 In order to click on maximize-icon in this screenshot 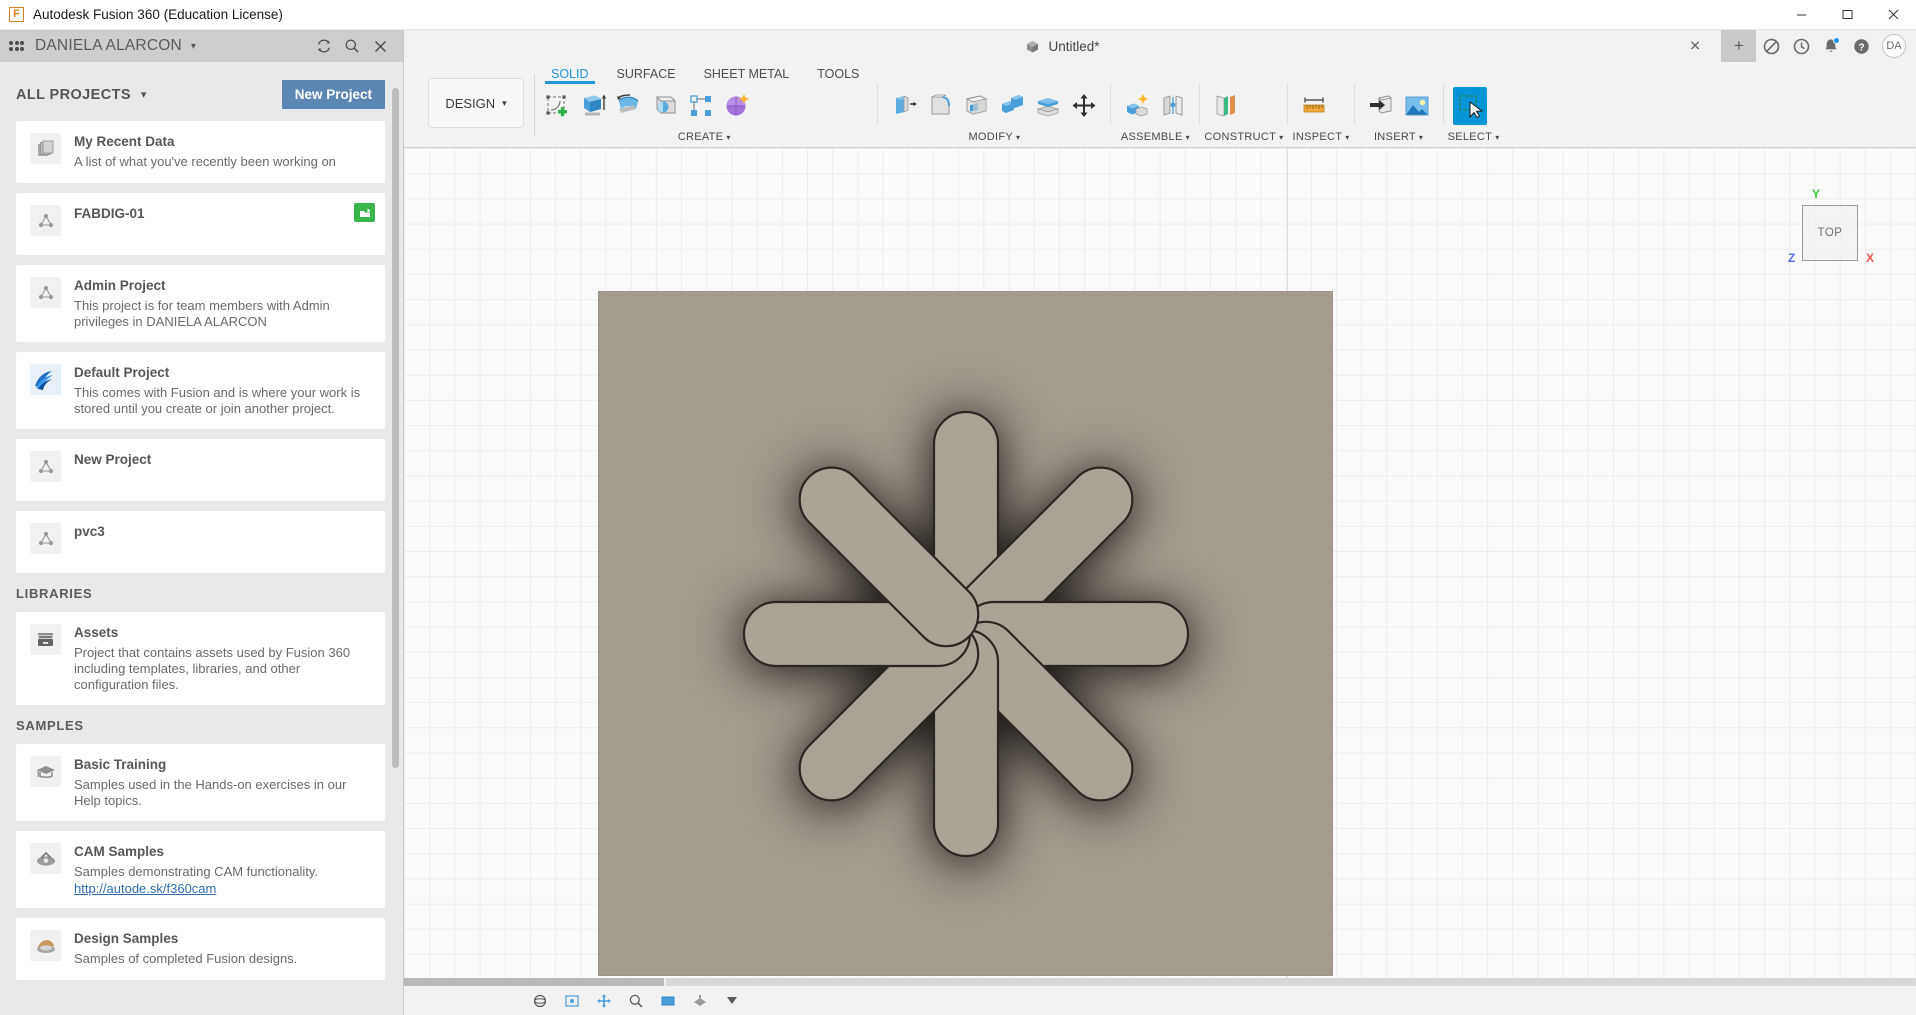, I will do `click(1847, 14)`.